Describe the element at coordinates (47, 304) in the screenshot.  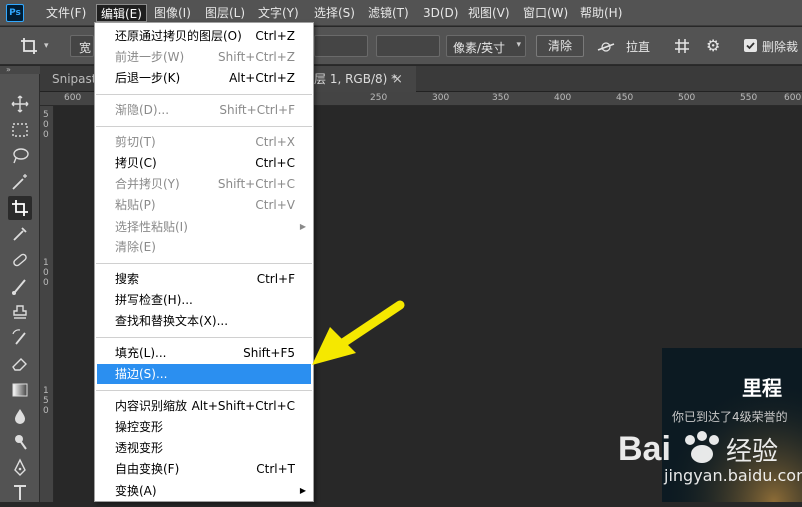
I see `vertical-ruler: 5 0 0 1 0 0 1 5 0` at that location.